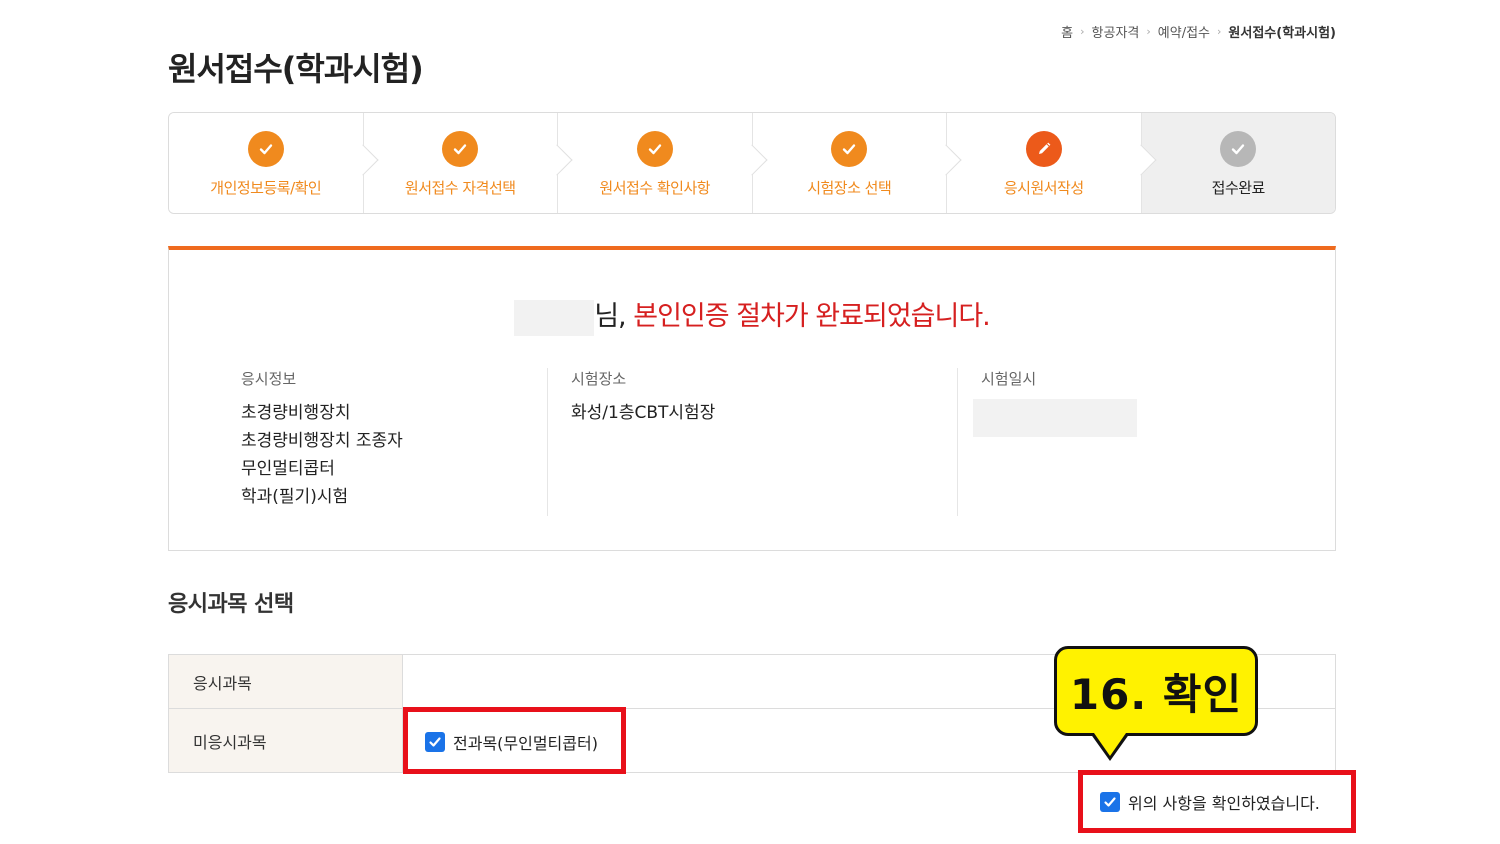 This screenshot has height=844, width=1500. I want to click on highlight-agreement: 위의 사항을 확인하였습니다., so click(1217, 801).